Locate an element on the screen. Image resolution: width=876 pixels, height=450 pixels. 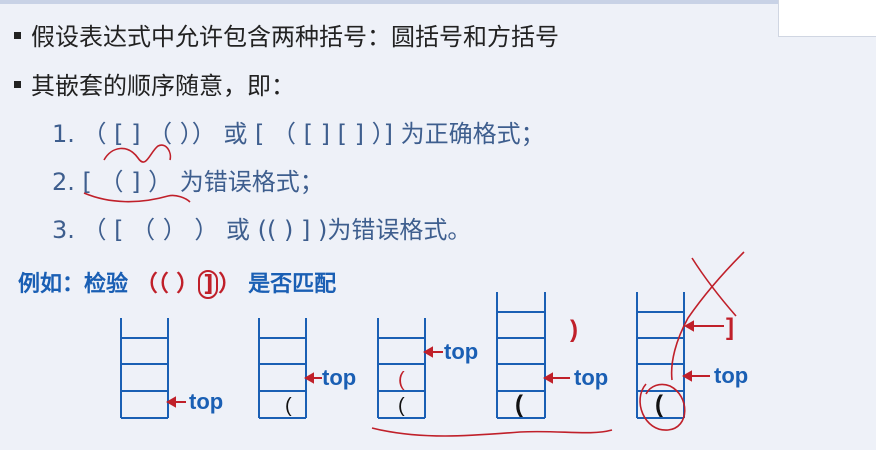
stack5-paren: ( is located at coordinates (659, 404).